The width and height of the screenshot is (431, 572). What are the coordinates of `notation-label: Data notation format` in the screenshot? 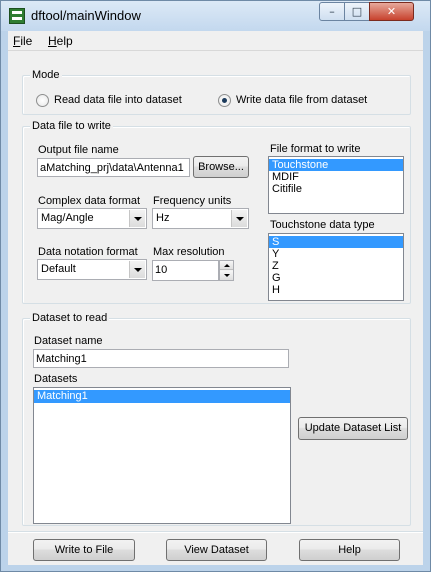 It's located at (88, 252).